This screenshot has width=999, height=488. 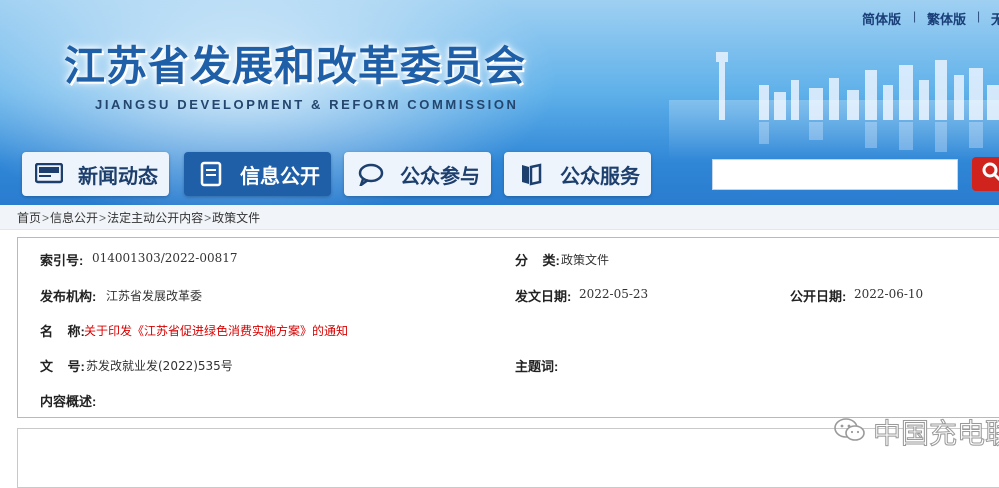 I want to click on public-date-label: 公开日期:, so click(x=818, y=295).